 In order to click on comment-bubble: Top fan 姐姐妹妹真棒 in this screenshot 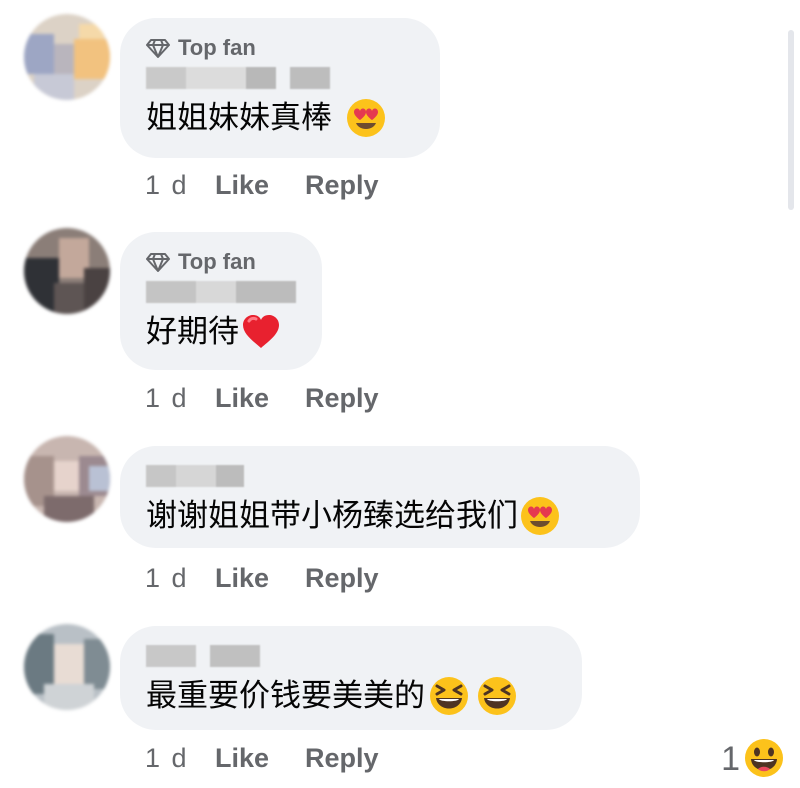, I will do `click(280, 88)`.